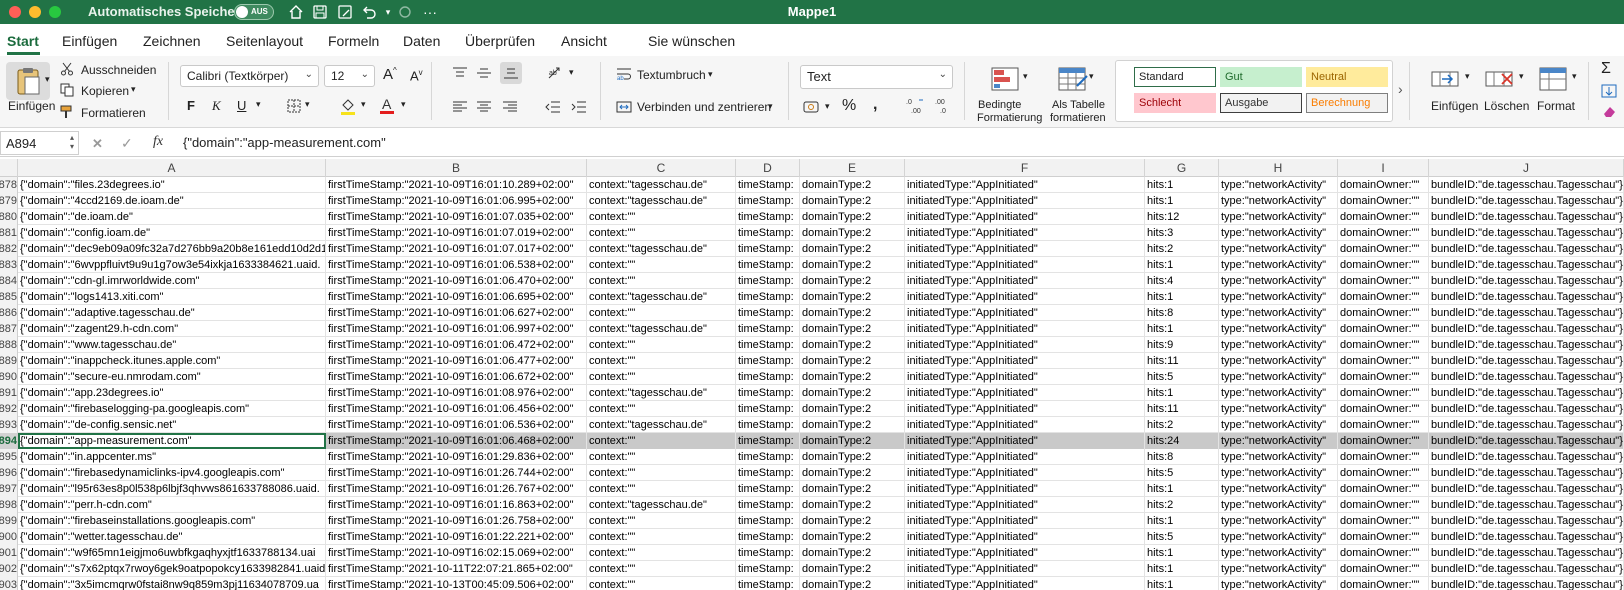 This screenshot has height=590, width=1624. I want to click on format-painter-label: Formatieren, so click(113, 113).